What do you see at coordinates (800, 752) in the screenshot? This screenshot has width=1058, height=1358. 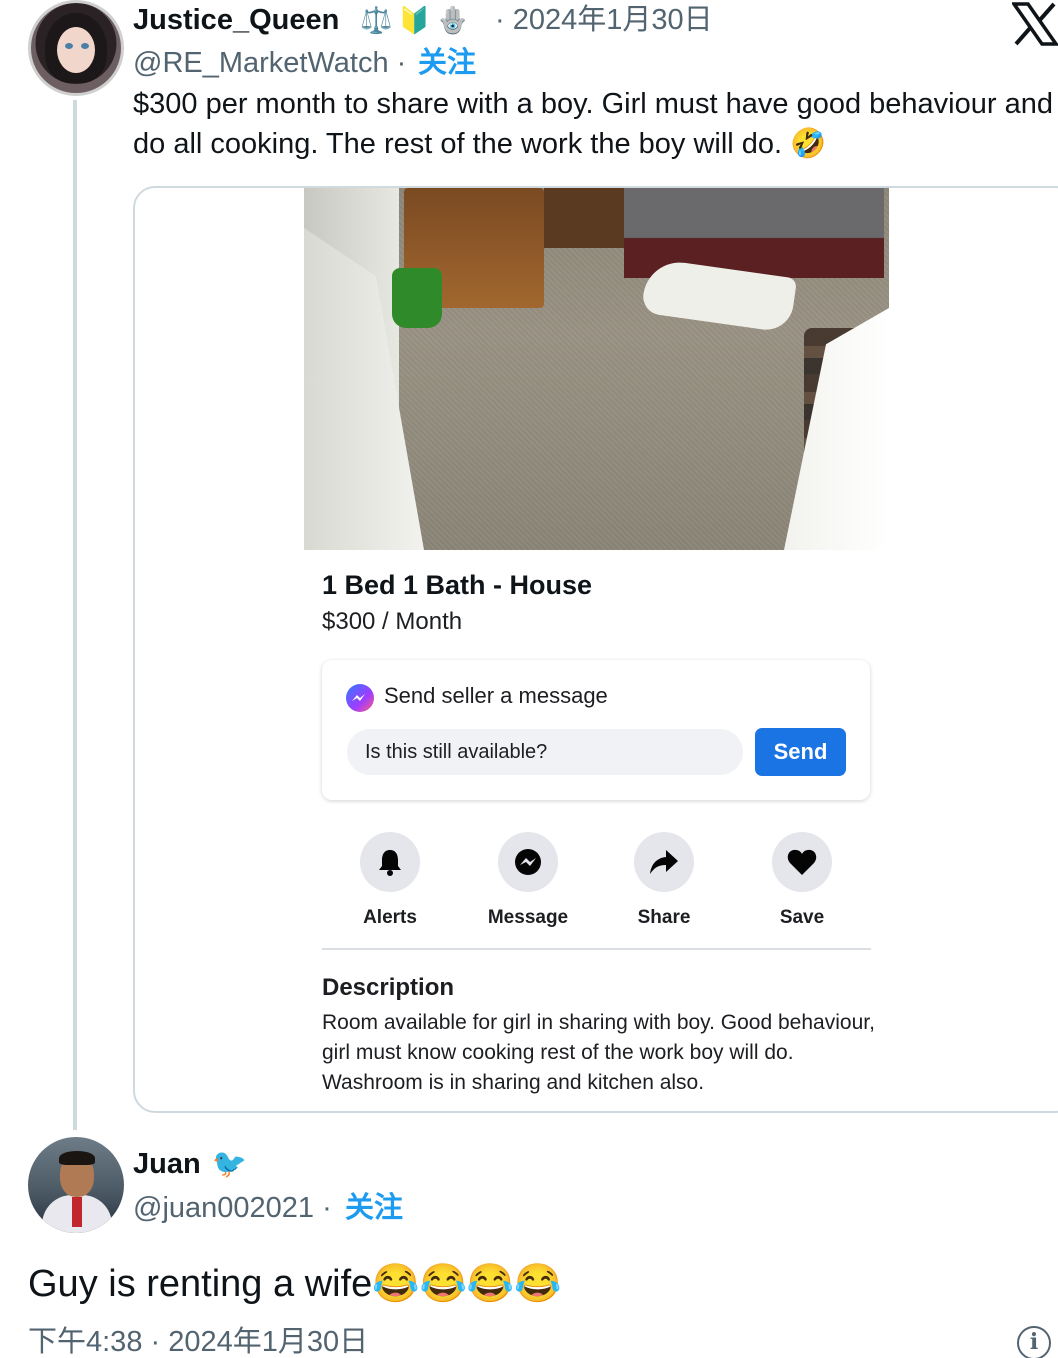 I see `send-button: Send` at bounding box center [800, 752].